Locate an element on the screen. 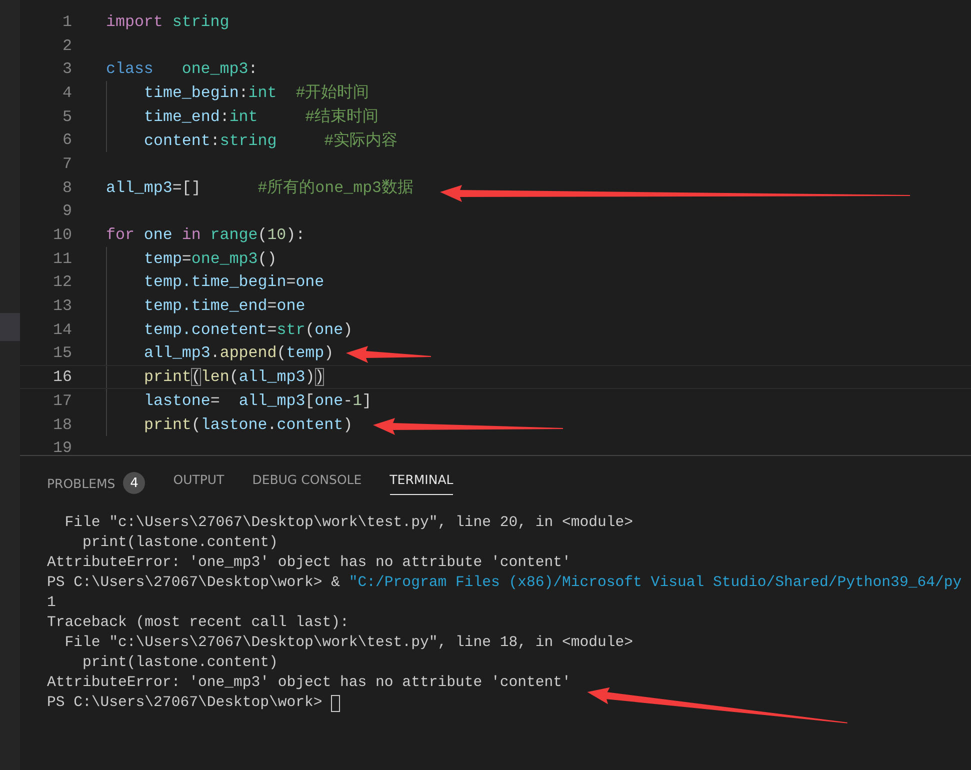 The image size is (971, 770). line-number: 4 is located at coordinates (67, 93).